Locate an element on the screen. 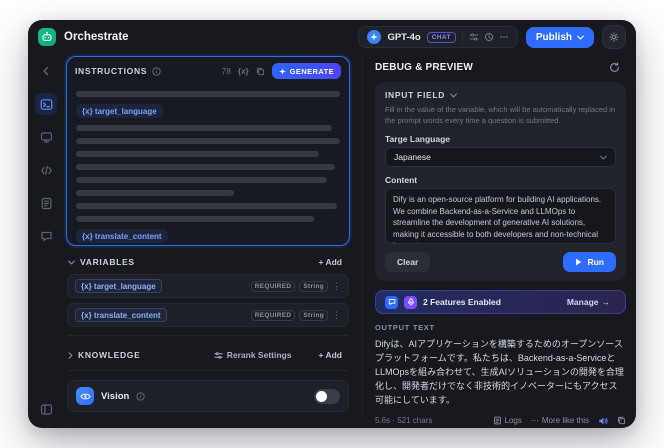 The image size is (664, 448). debug-actions: Clear Run is located at coordinates (500, 262).